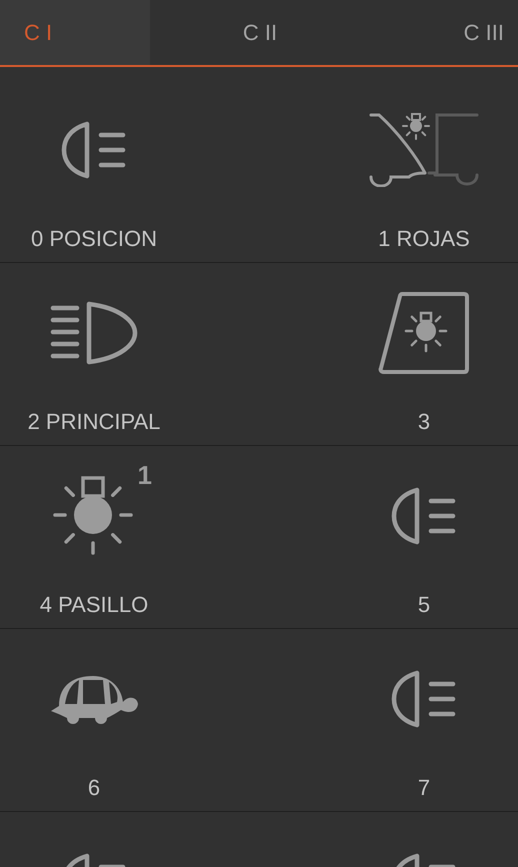  I want to click on tile-label: 1 ROJAS, so click(424, 239).